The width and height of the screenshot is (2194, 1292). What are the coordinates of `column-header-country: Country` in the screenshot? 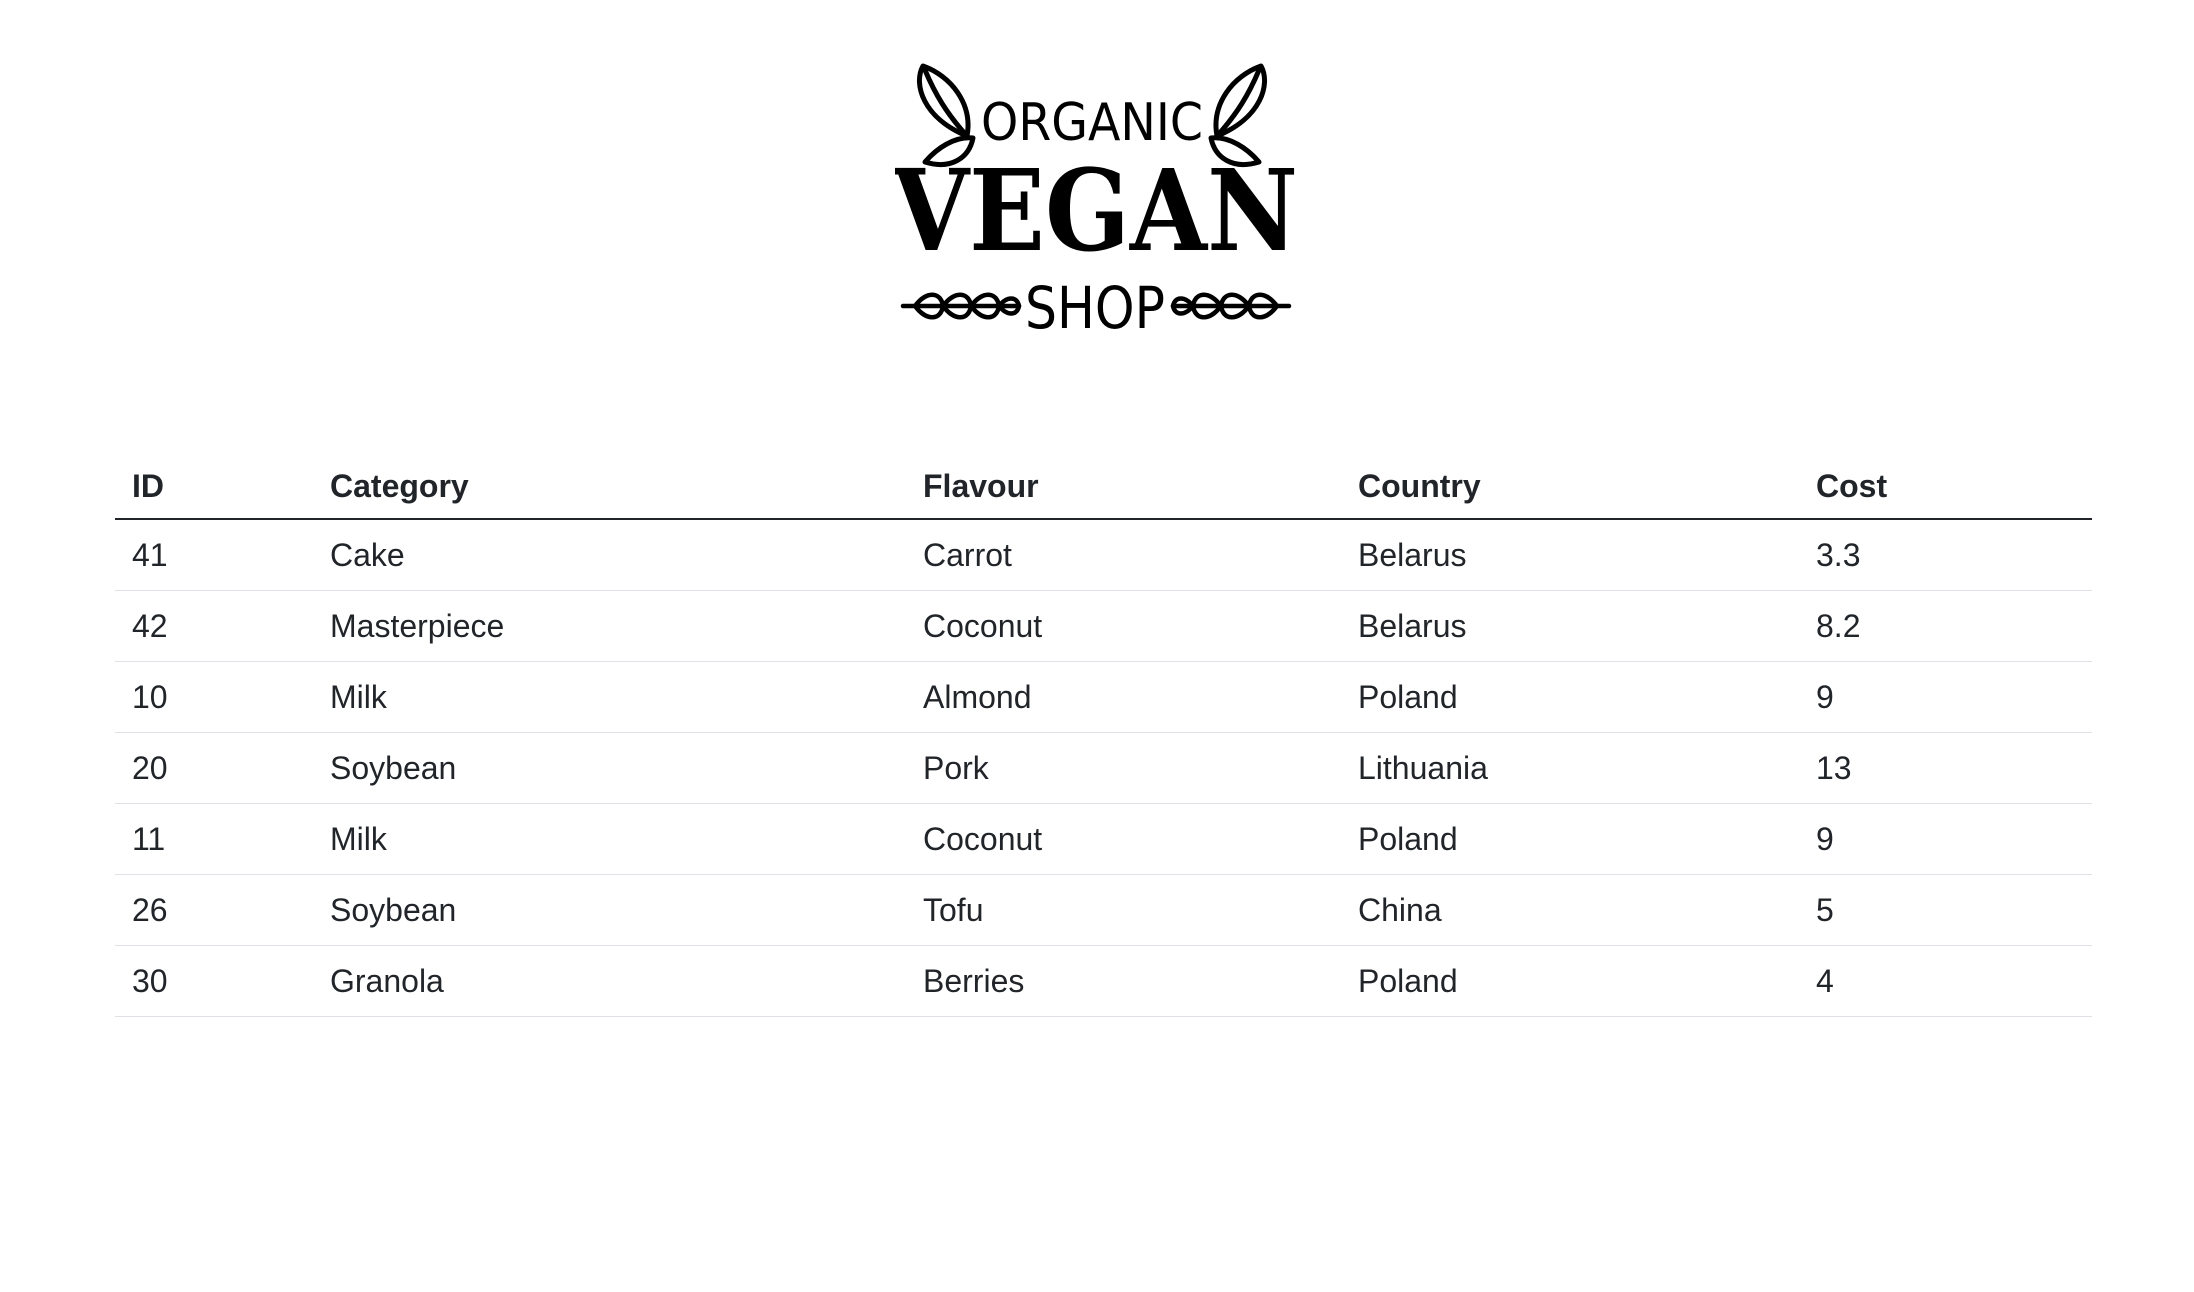 It's located at (1570, 487).